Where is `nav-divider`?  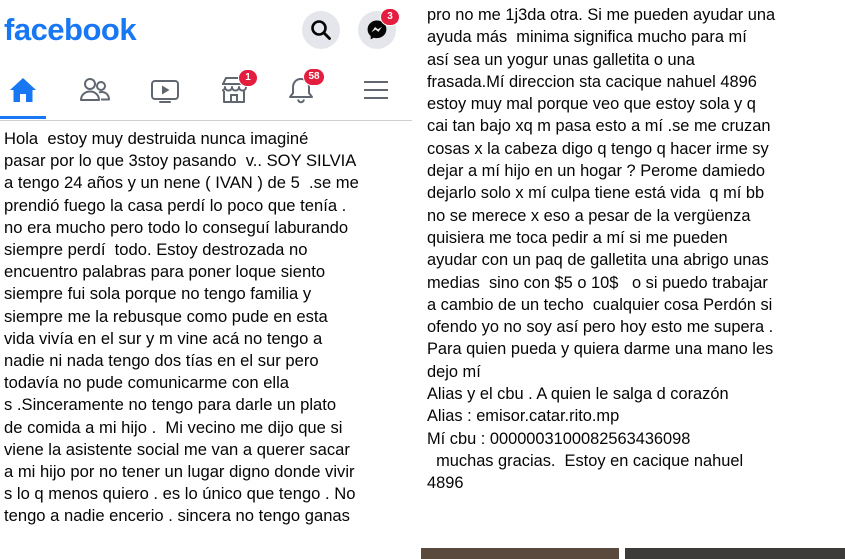 nav-divider is located at coordinates (206, 120).